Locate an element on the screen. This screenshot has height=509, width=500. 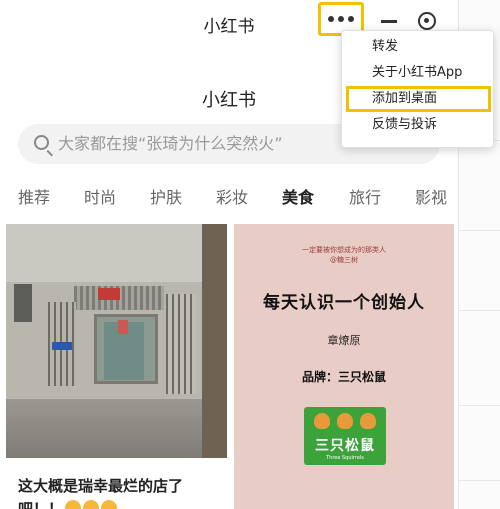
tab-recommend: 推荐 is located at coordinates (34, 196).